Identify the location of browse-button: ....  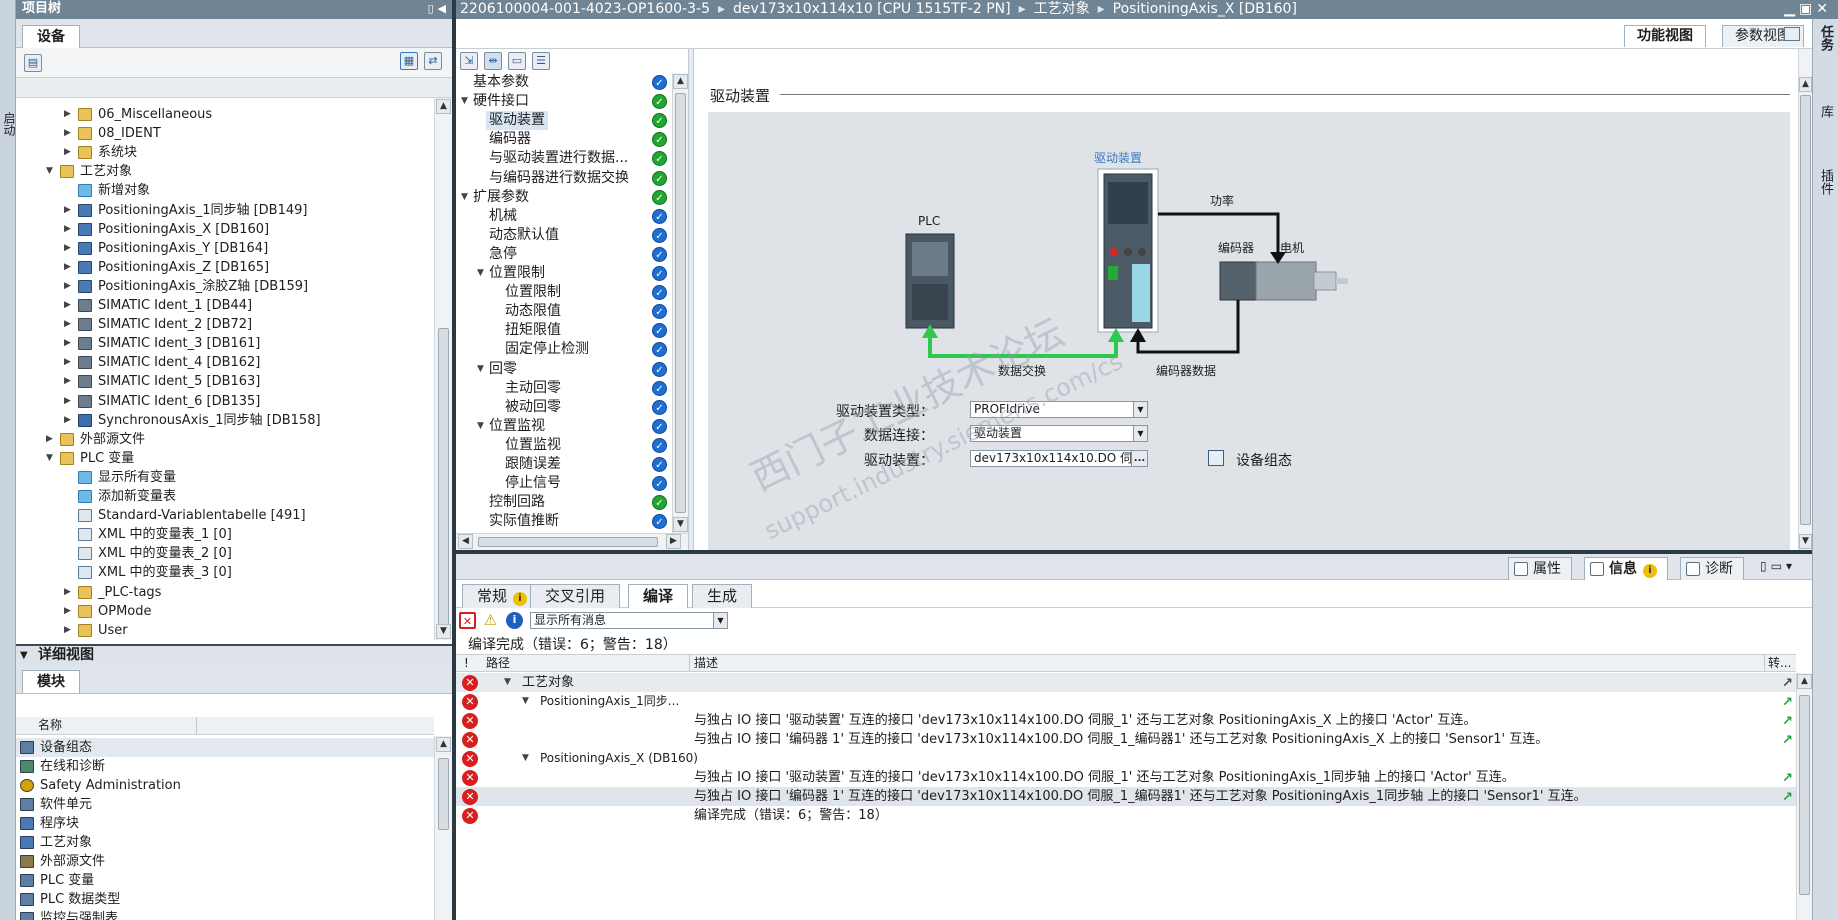
(1139, 458).